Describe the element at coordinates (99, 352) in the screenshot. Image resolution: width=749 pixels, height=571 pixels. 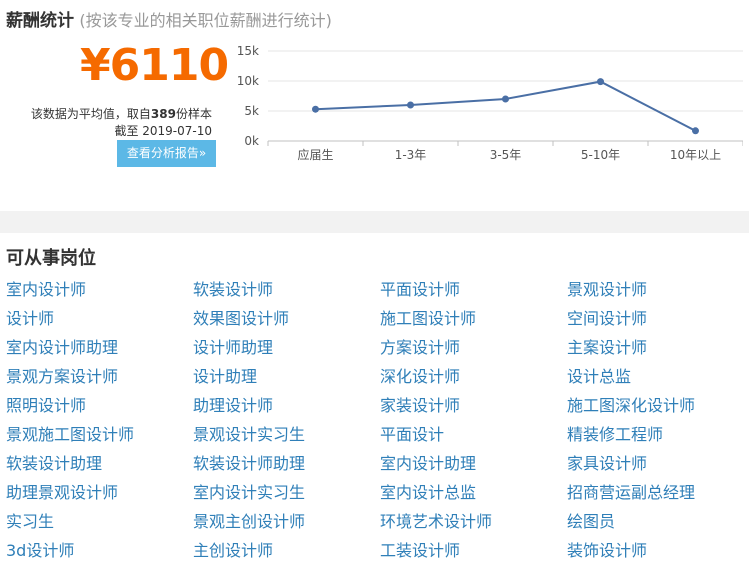
I see `job-link: 室内设计师助理` at that location.